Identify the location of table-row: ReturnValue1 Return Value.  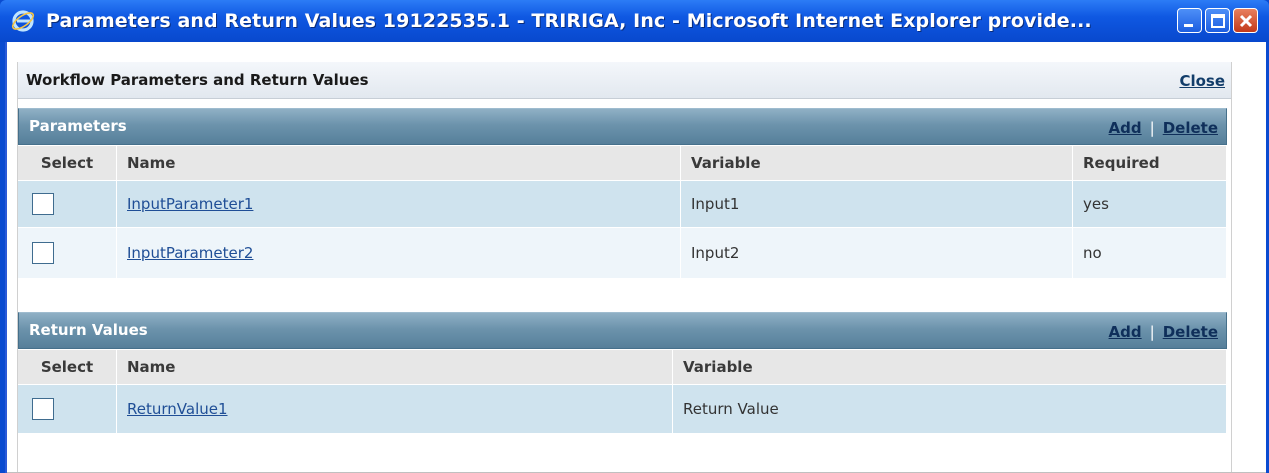
(622, 409).